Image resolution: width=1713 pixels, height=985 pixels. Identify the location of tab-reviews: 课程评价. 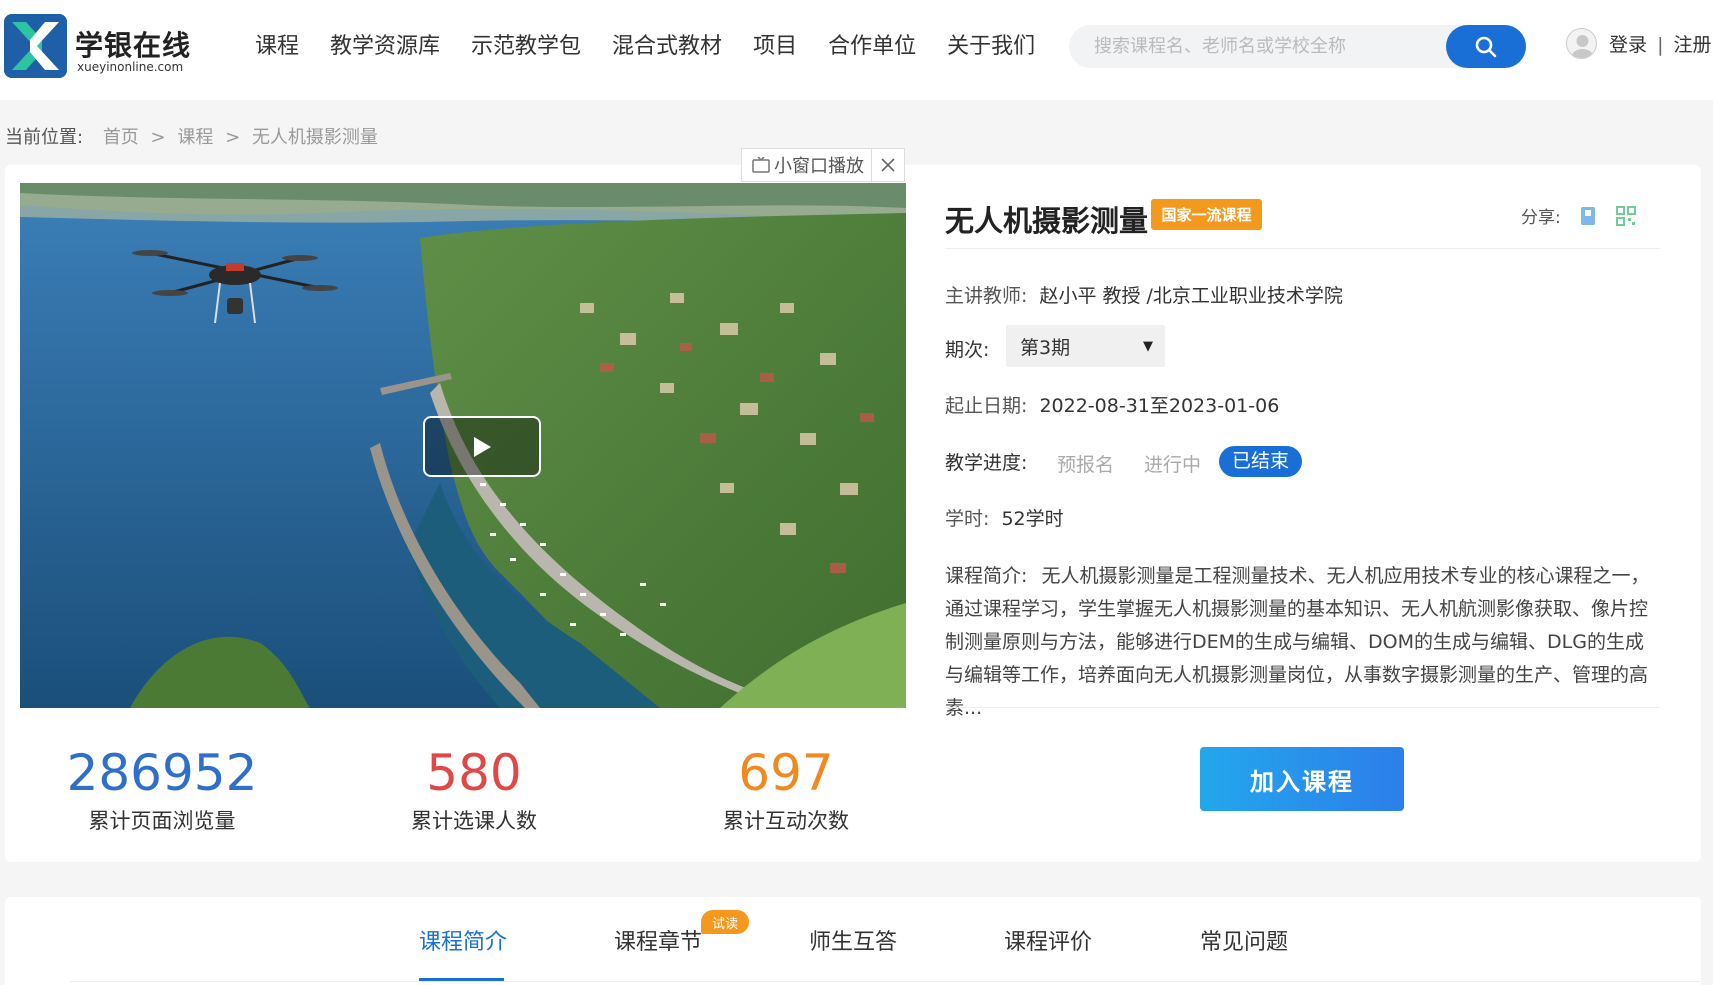
(1048, 940).